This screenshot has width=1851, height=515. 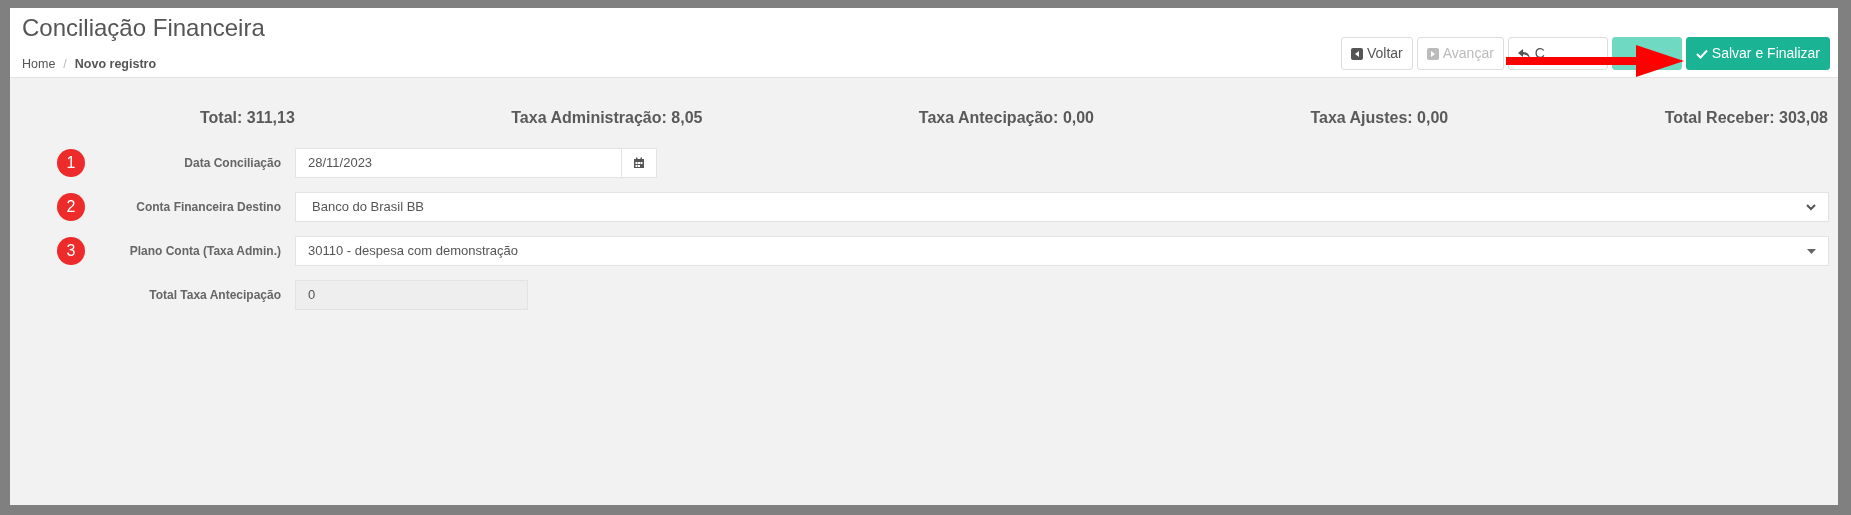 What do you see at coordinates (208, 207) in the screenshot?
I see `field-label: Conta Financeira Destino` at bounding box center [208, 207].